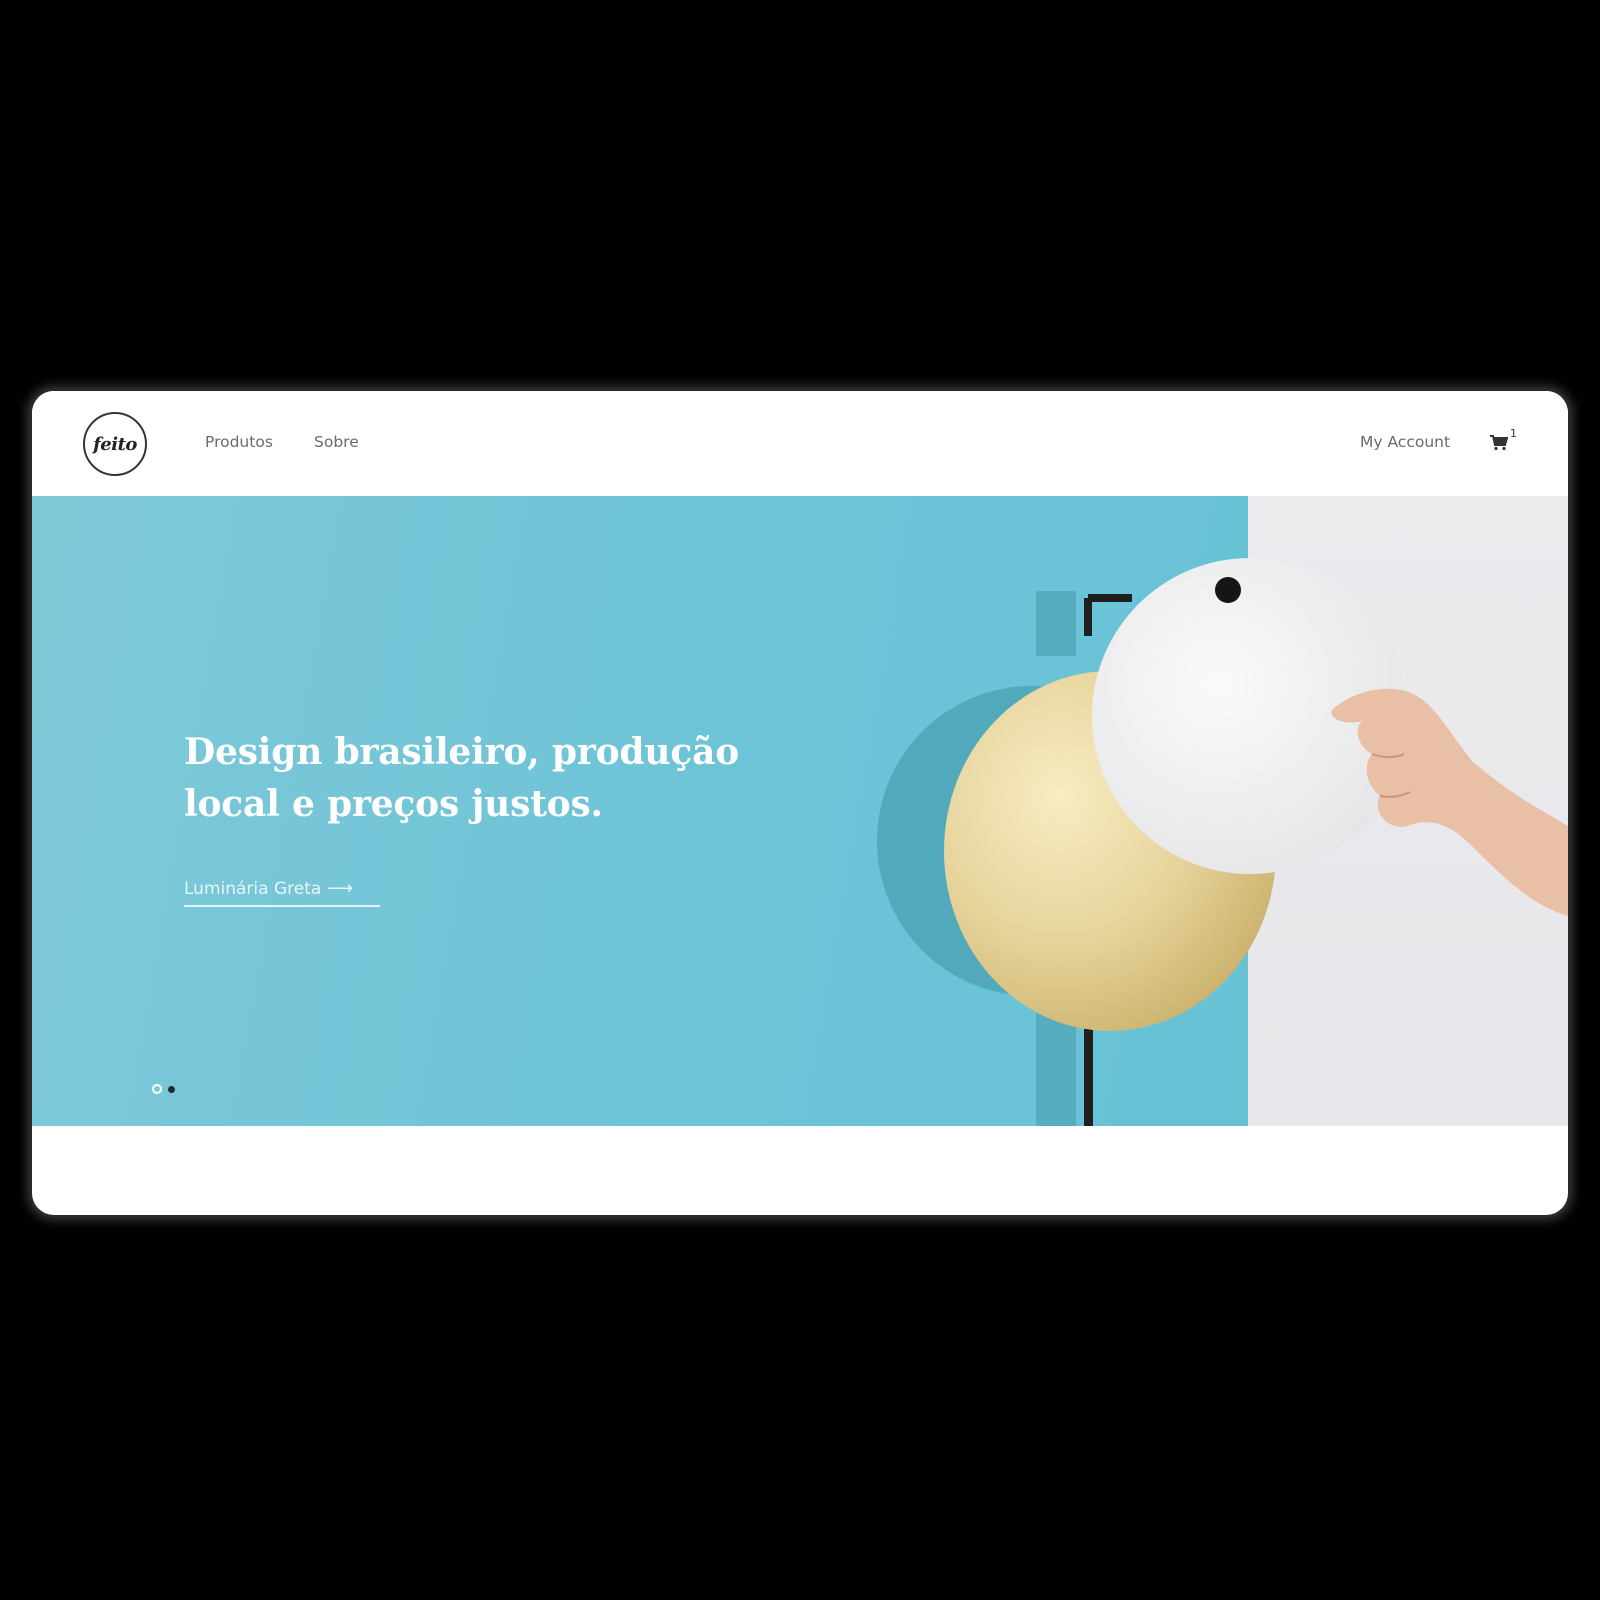 This screenshot has height=1600, width=1600. What do you see at coordinates (336, 442) in the screenshot?
I see `nav-sobre: Sobre` at bounding box center [336, 442].